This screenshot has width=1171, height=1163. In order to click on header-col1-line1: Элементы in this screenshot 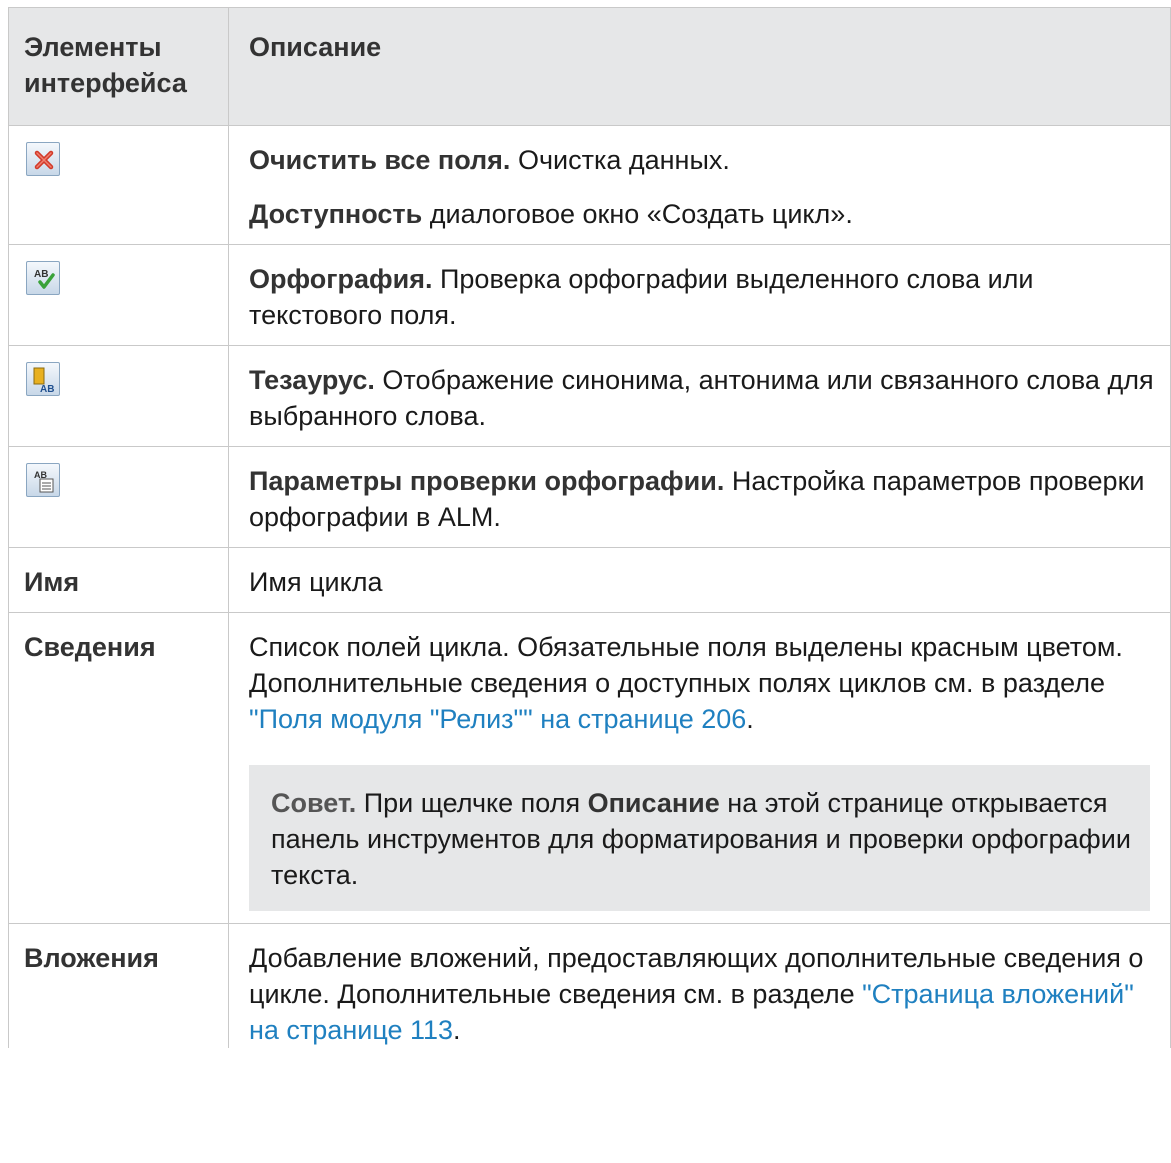, I will do `click(93, 47)`.